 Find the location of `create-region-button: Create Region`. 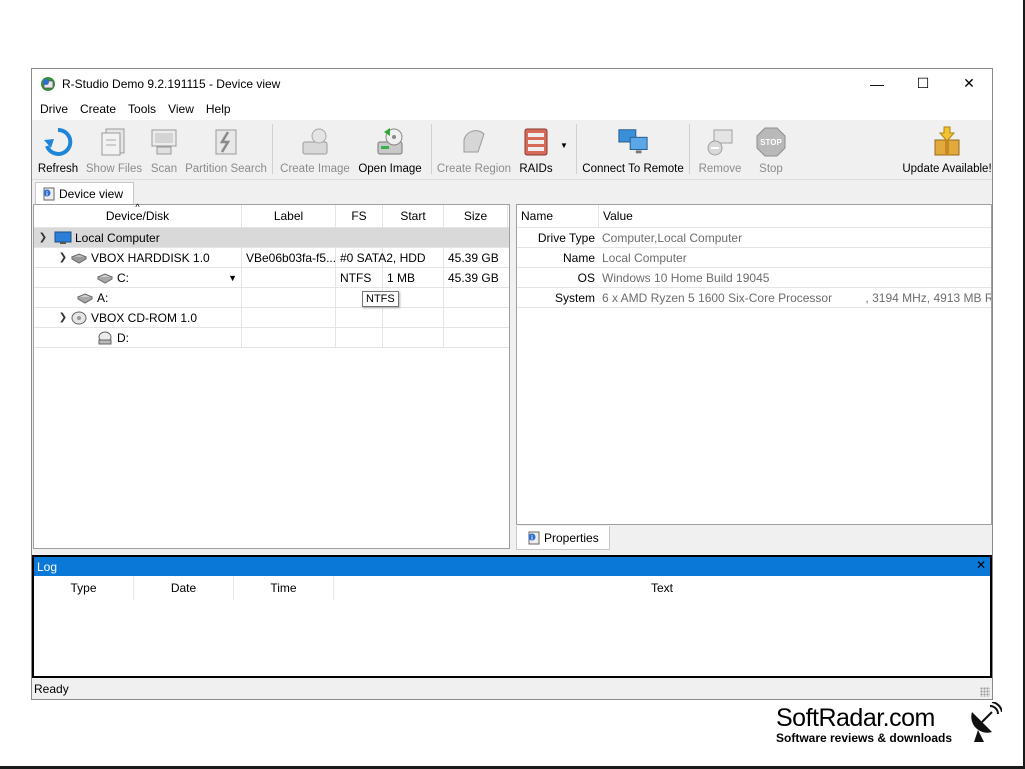

create-region-button: Create Region is located at coordinates (474, 149).